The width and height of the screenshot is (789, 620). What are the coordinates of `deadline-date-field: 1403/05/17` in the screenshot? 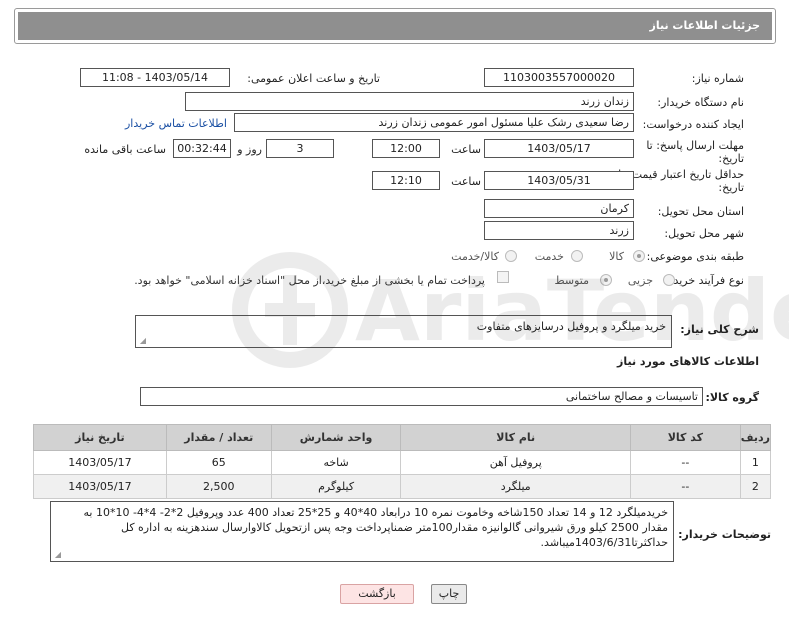 It's located at (559, 148).